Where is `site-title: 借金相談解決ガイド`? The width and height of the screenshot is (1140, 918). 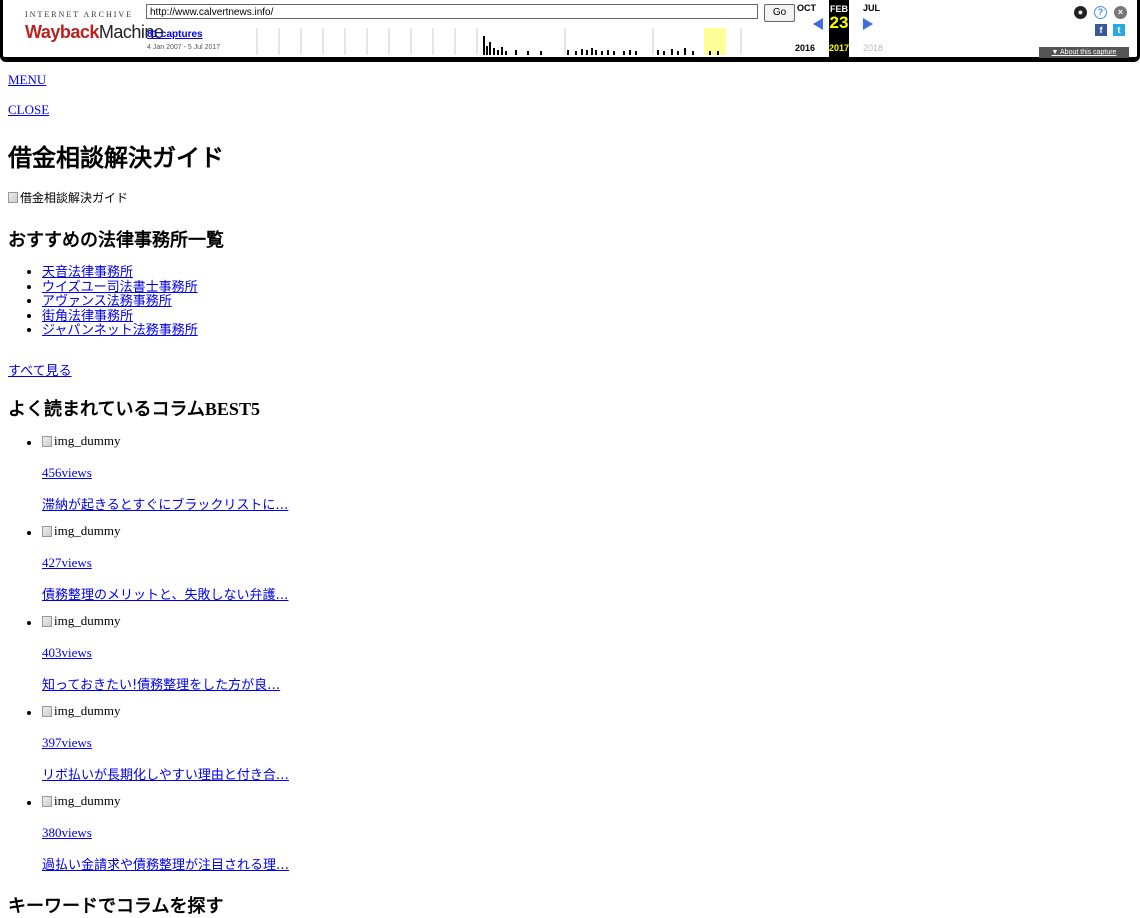 site-title: 借金相談解決ガイド is located at coordinates (116, 158).